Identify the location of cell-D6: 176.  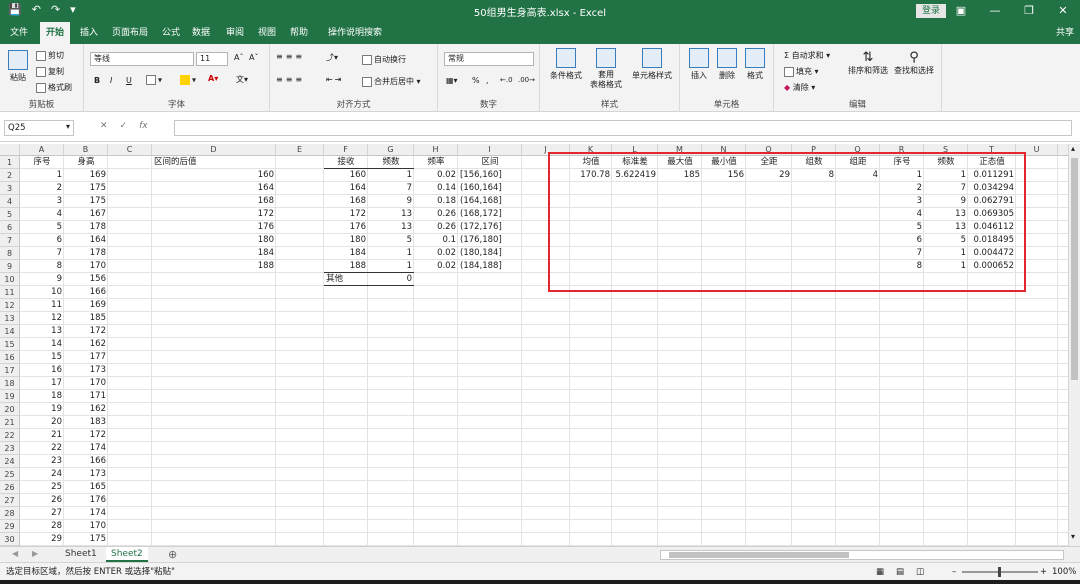
(214, 227).